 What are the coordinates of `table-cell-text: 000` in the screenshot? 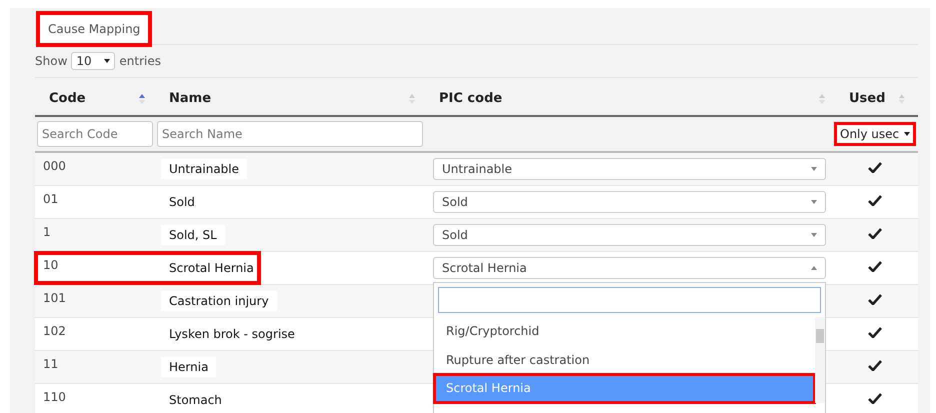 It's located at (54, 166).